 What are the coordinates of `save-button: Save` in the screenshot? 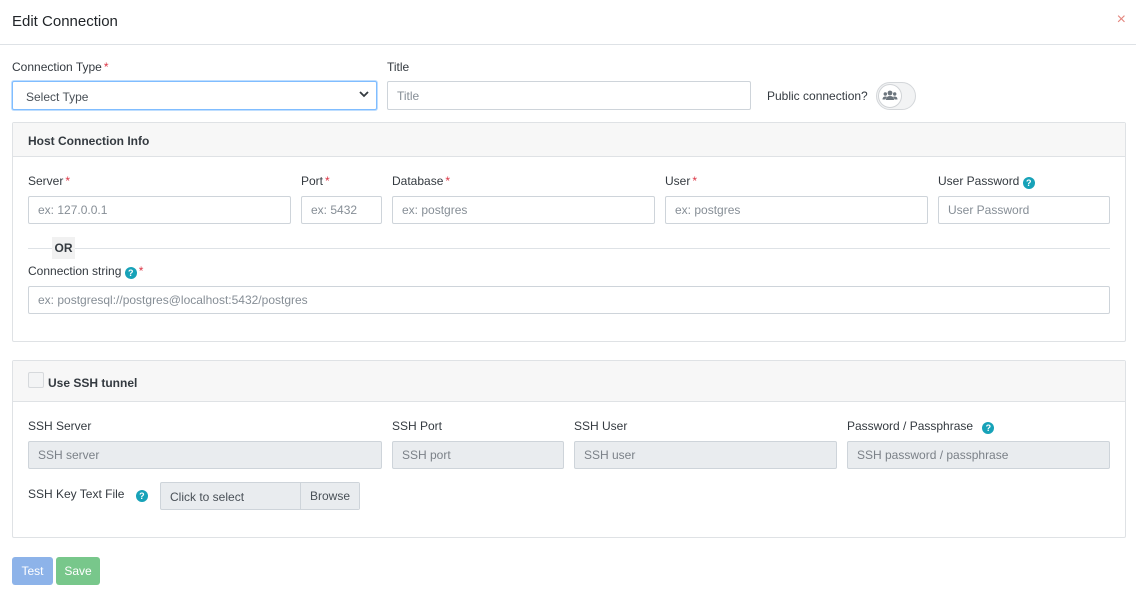 It's located at (78, 571).